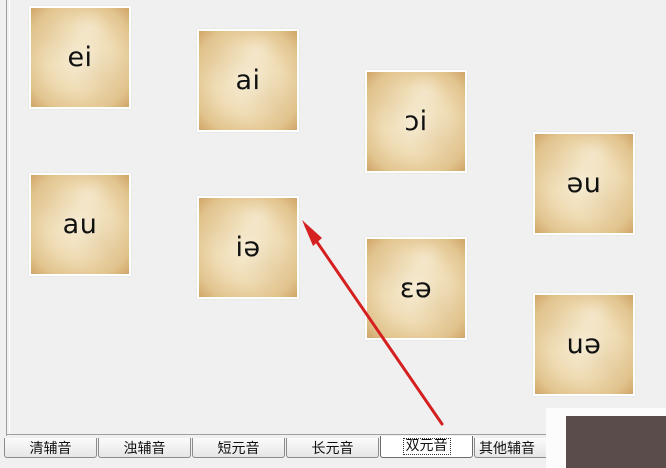 This screenshot has width=666, height=468. I want to click on phoneme-label: ei, so click(80, 57).